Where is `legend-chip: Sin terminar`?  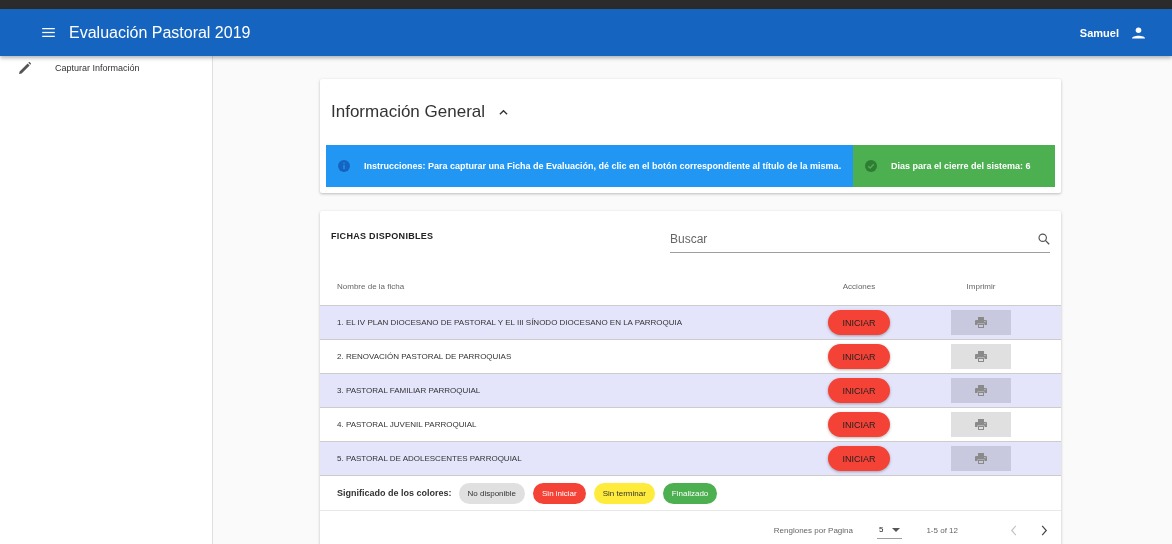
legend-chip: Sin terminar is located at coordinates (624, 493).